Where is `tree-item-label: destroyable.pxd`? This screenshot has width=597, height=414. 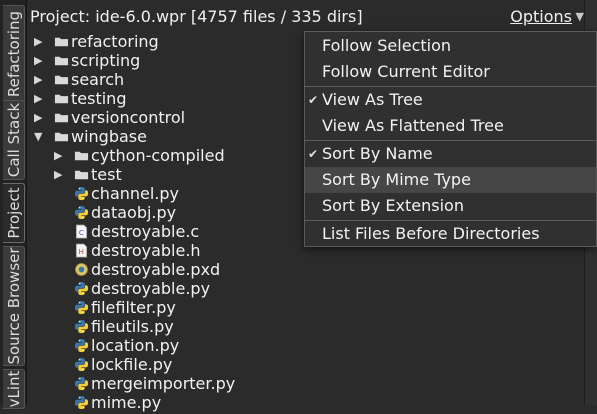 tree-item-label: destroyable.pxd is located at coordinates (156, 269).